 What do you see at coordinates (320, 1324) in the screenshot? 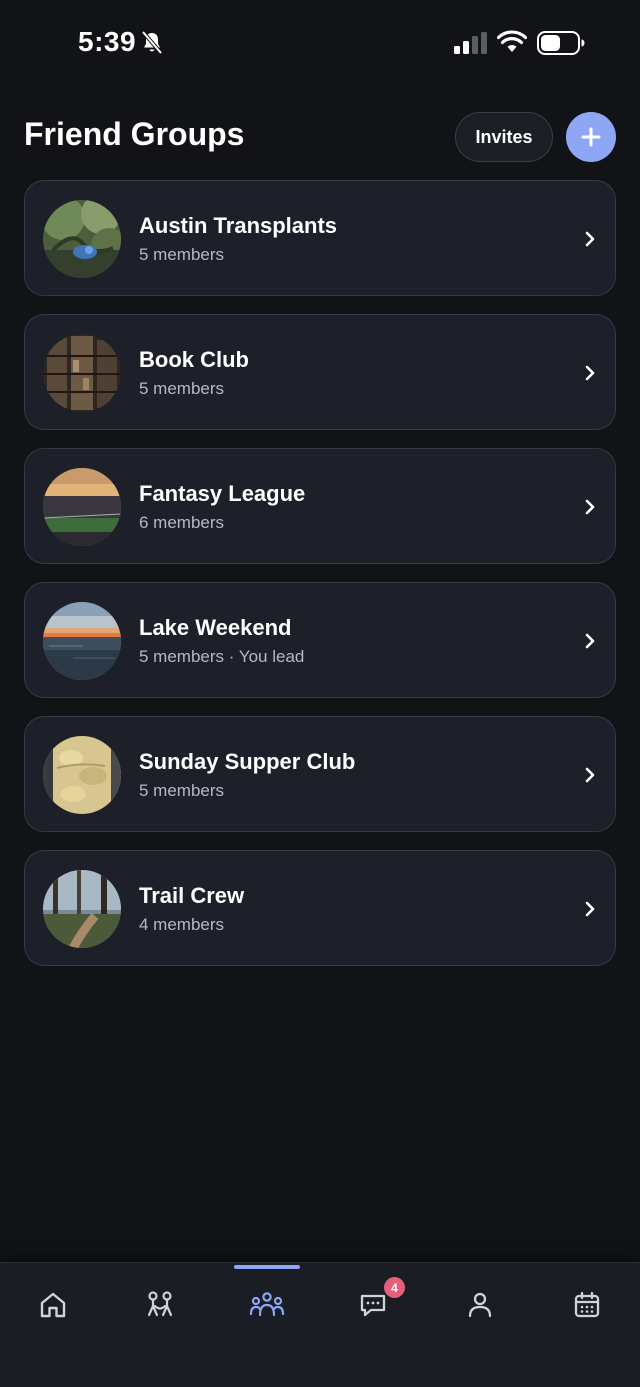
I see `bottom-nav: 4` at bounding box center [320, 1324].